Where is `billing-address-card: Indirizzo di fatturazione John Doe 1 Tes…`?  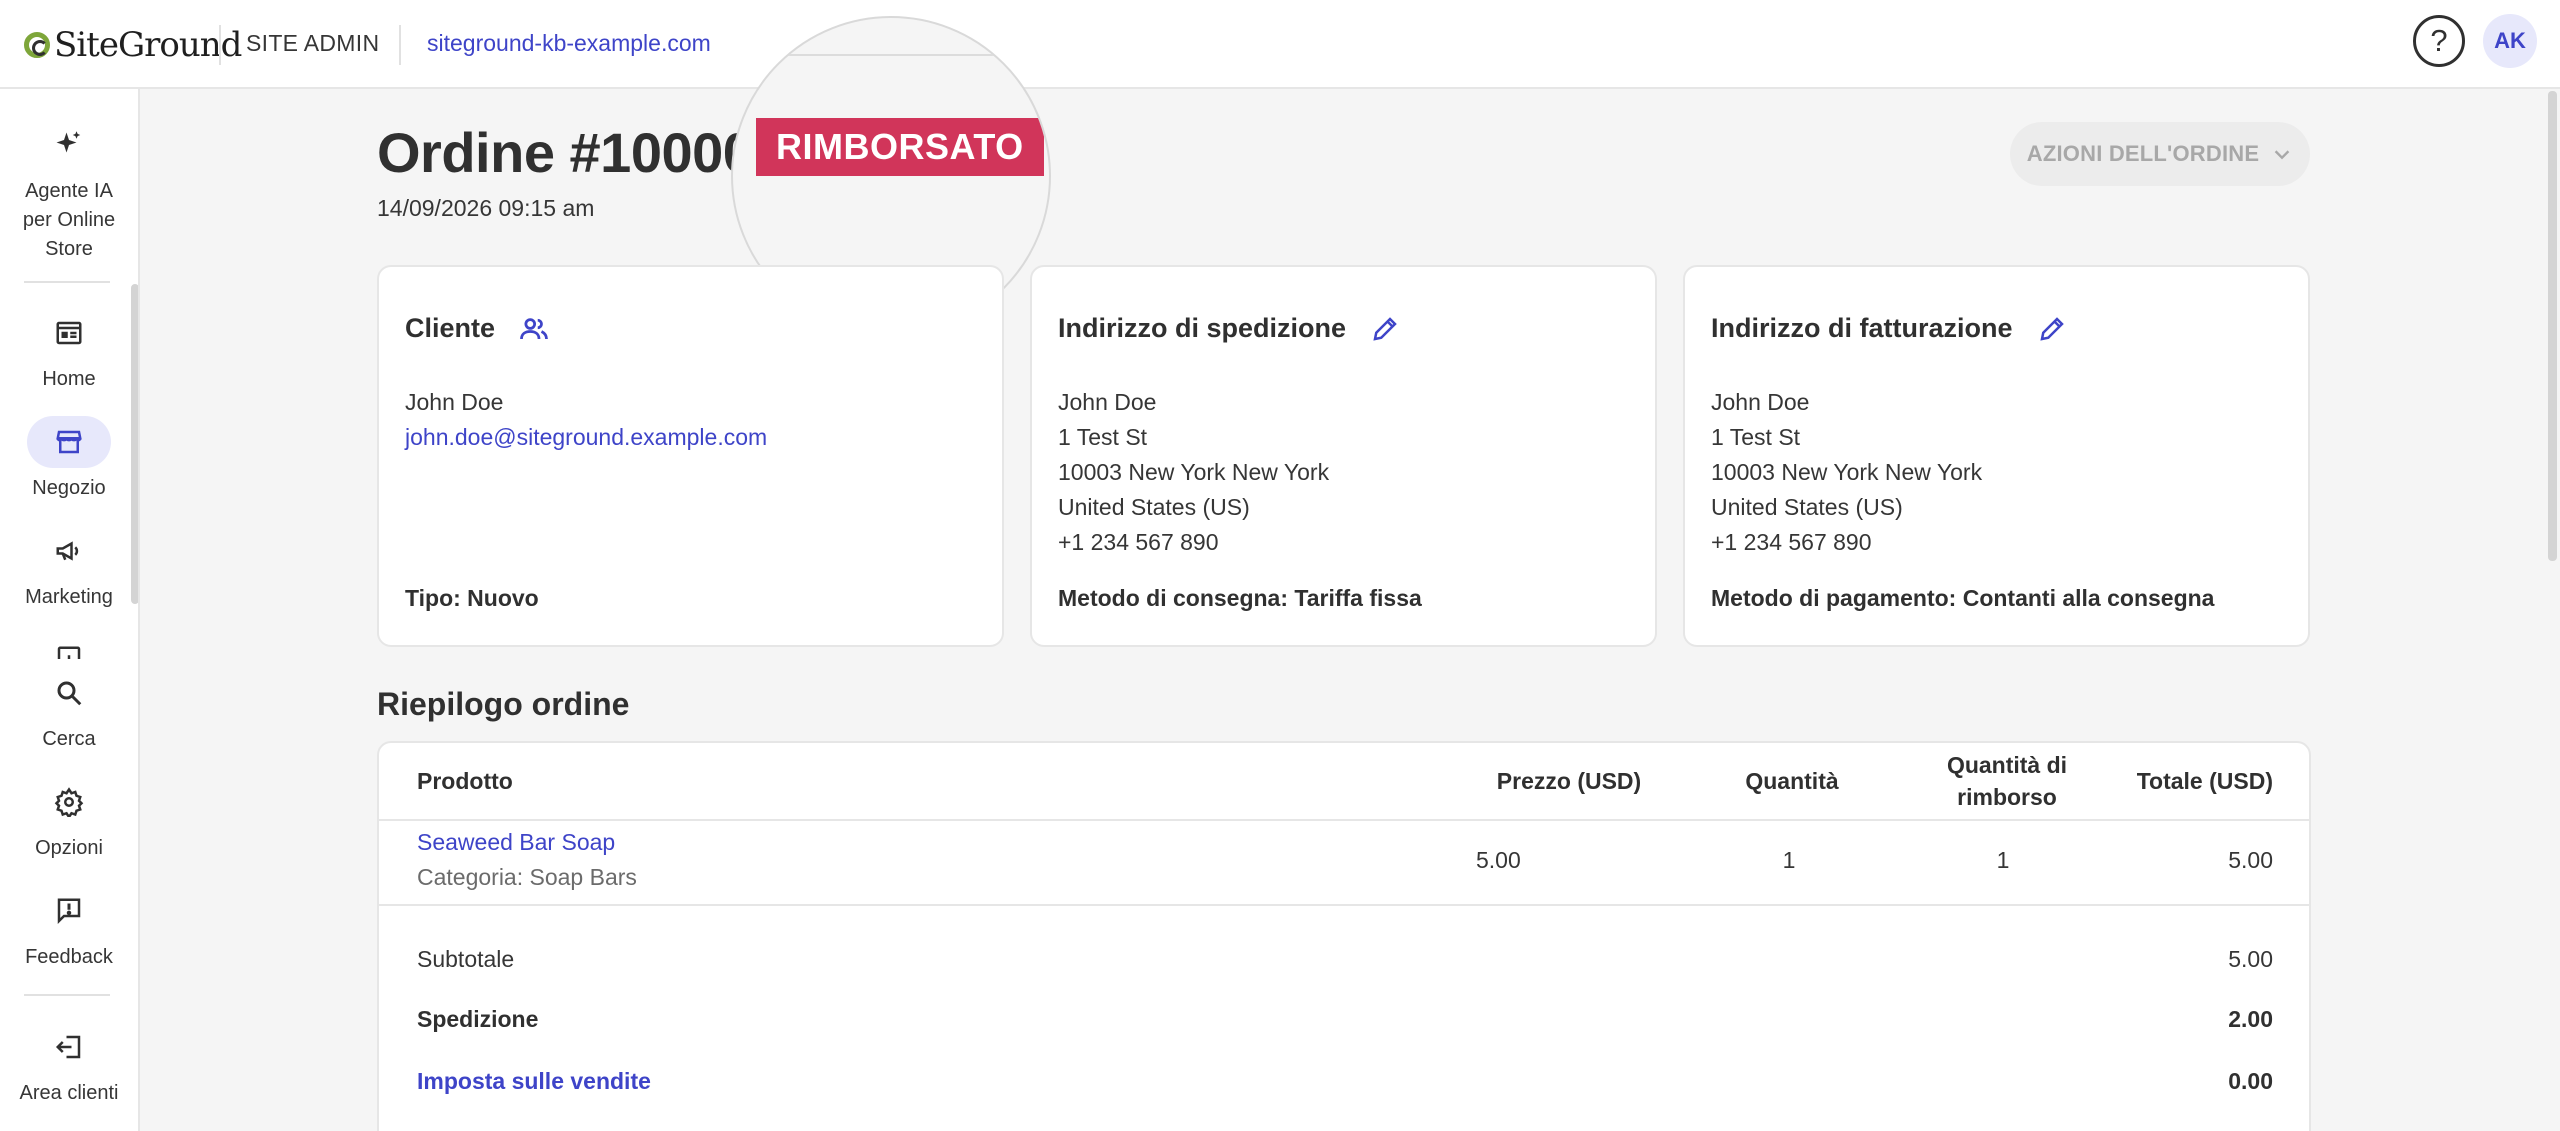 billing-address-card: Indirizzo di fatturazione John Doe 1 Tes… is located at coordinates (1996, 456).